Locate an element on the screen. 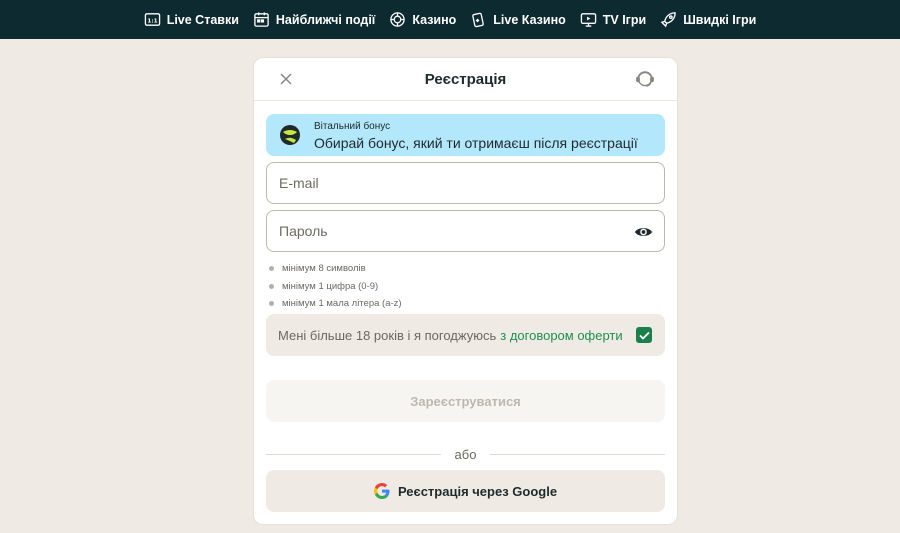 This screenshot has width=900, height=533. agreement-text: Мені більше 18 років і я погоджуюсь is located at coordinates (387, 335).